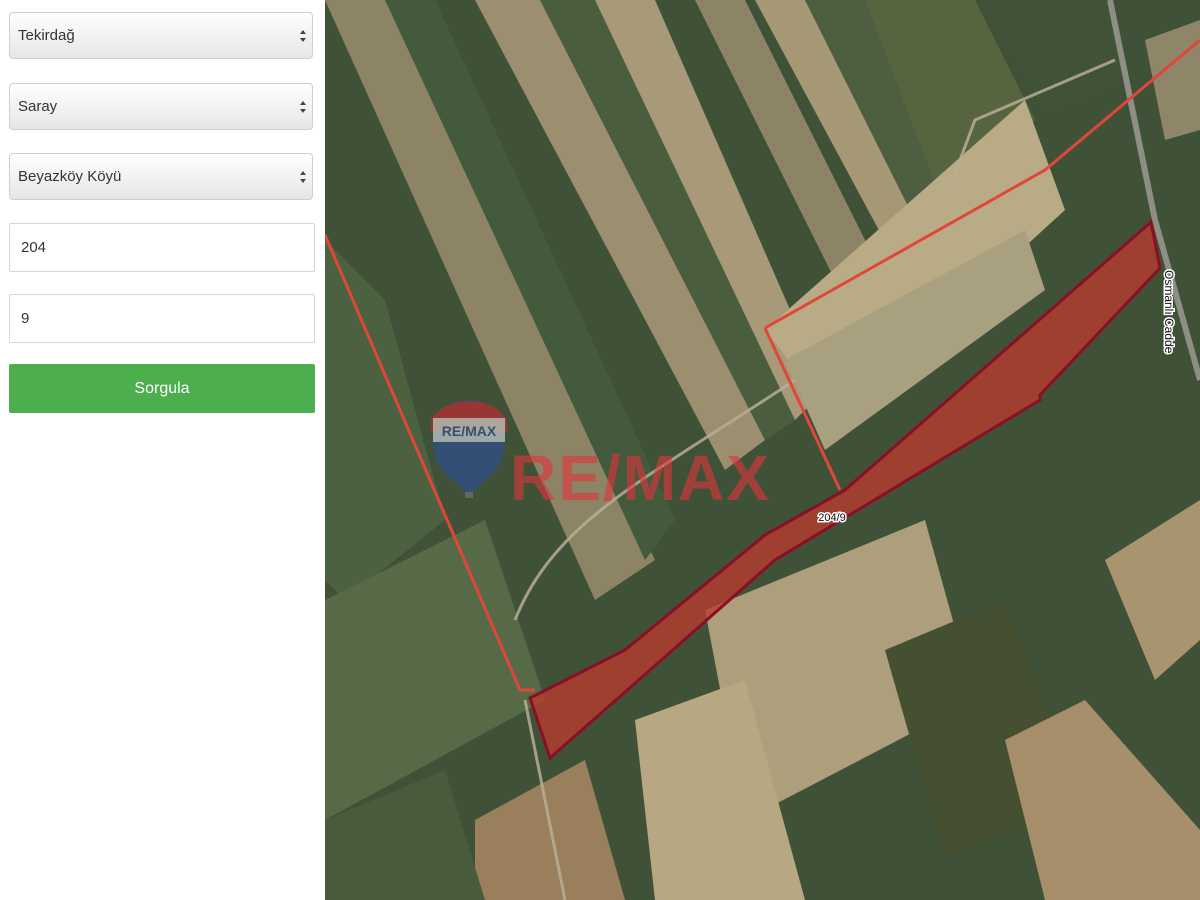  I want to click on street-label: Osmanlı Cadde, so click(1169, 312).